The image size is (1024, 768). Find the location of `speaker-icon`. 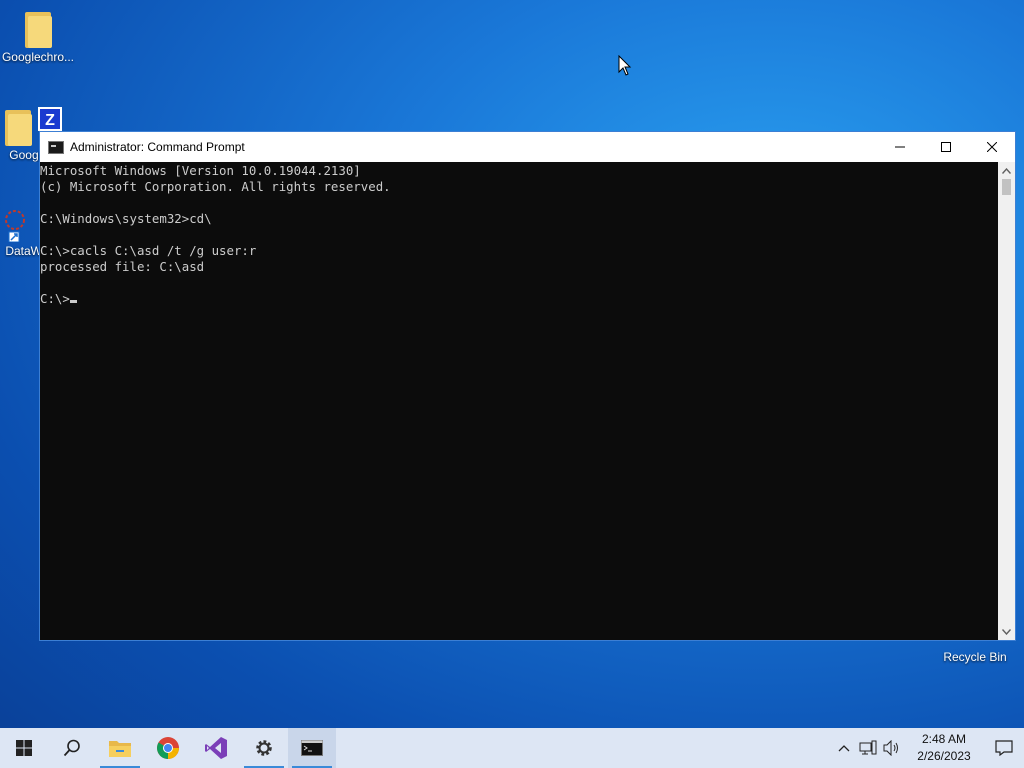

speaker-icon is located at coordinates (890, 748).